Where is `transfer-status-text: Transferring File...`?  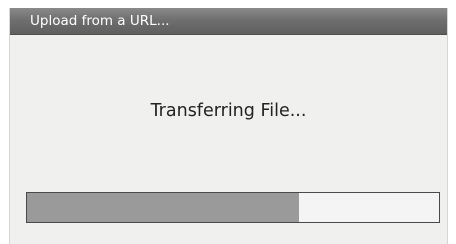 transfer-status-text: Transferring File... is located at coordinates (228, 111).